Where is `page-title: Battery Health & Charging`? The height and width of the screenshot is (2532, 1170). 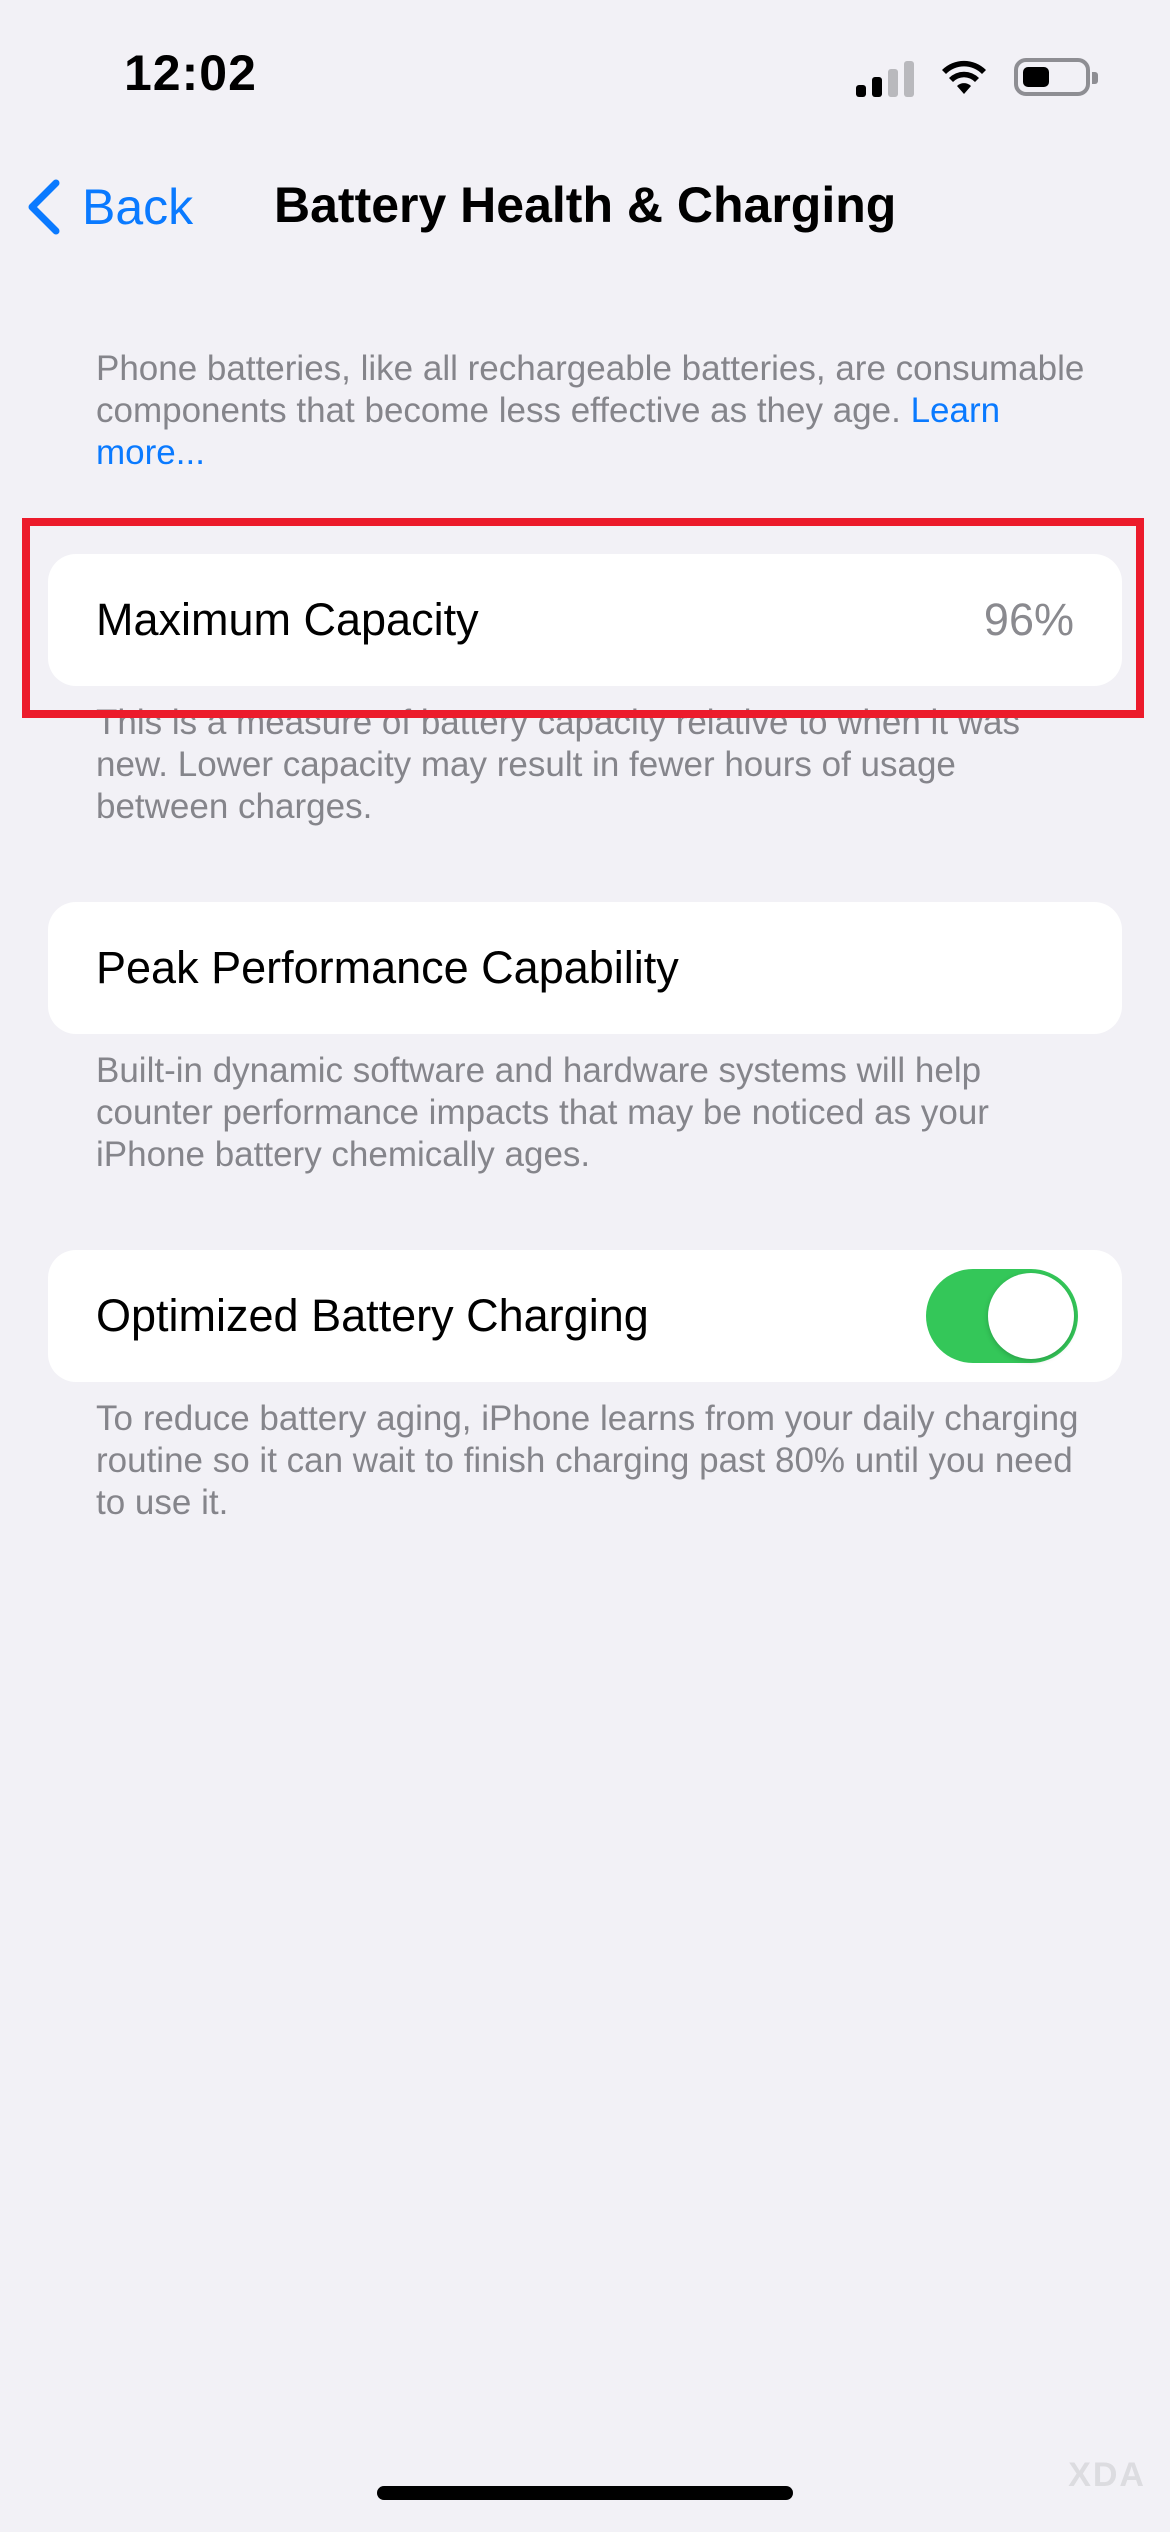 page-title: Battery Health & Charging is located at coordinates (585, 205).